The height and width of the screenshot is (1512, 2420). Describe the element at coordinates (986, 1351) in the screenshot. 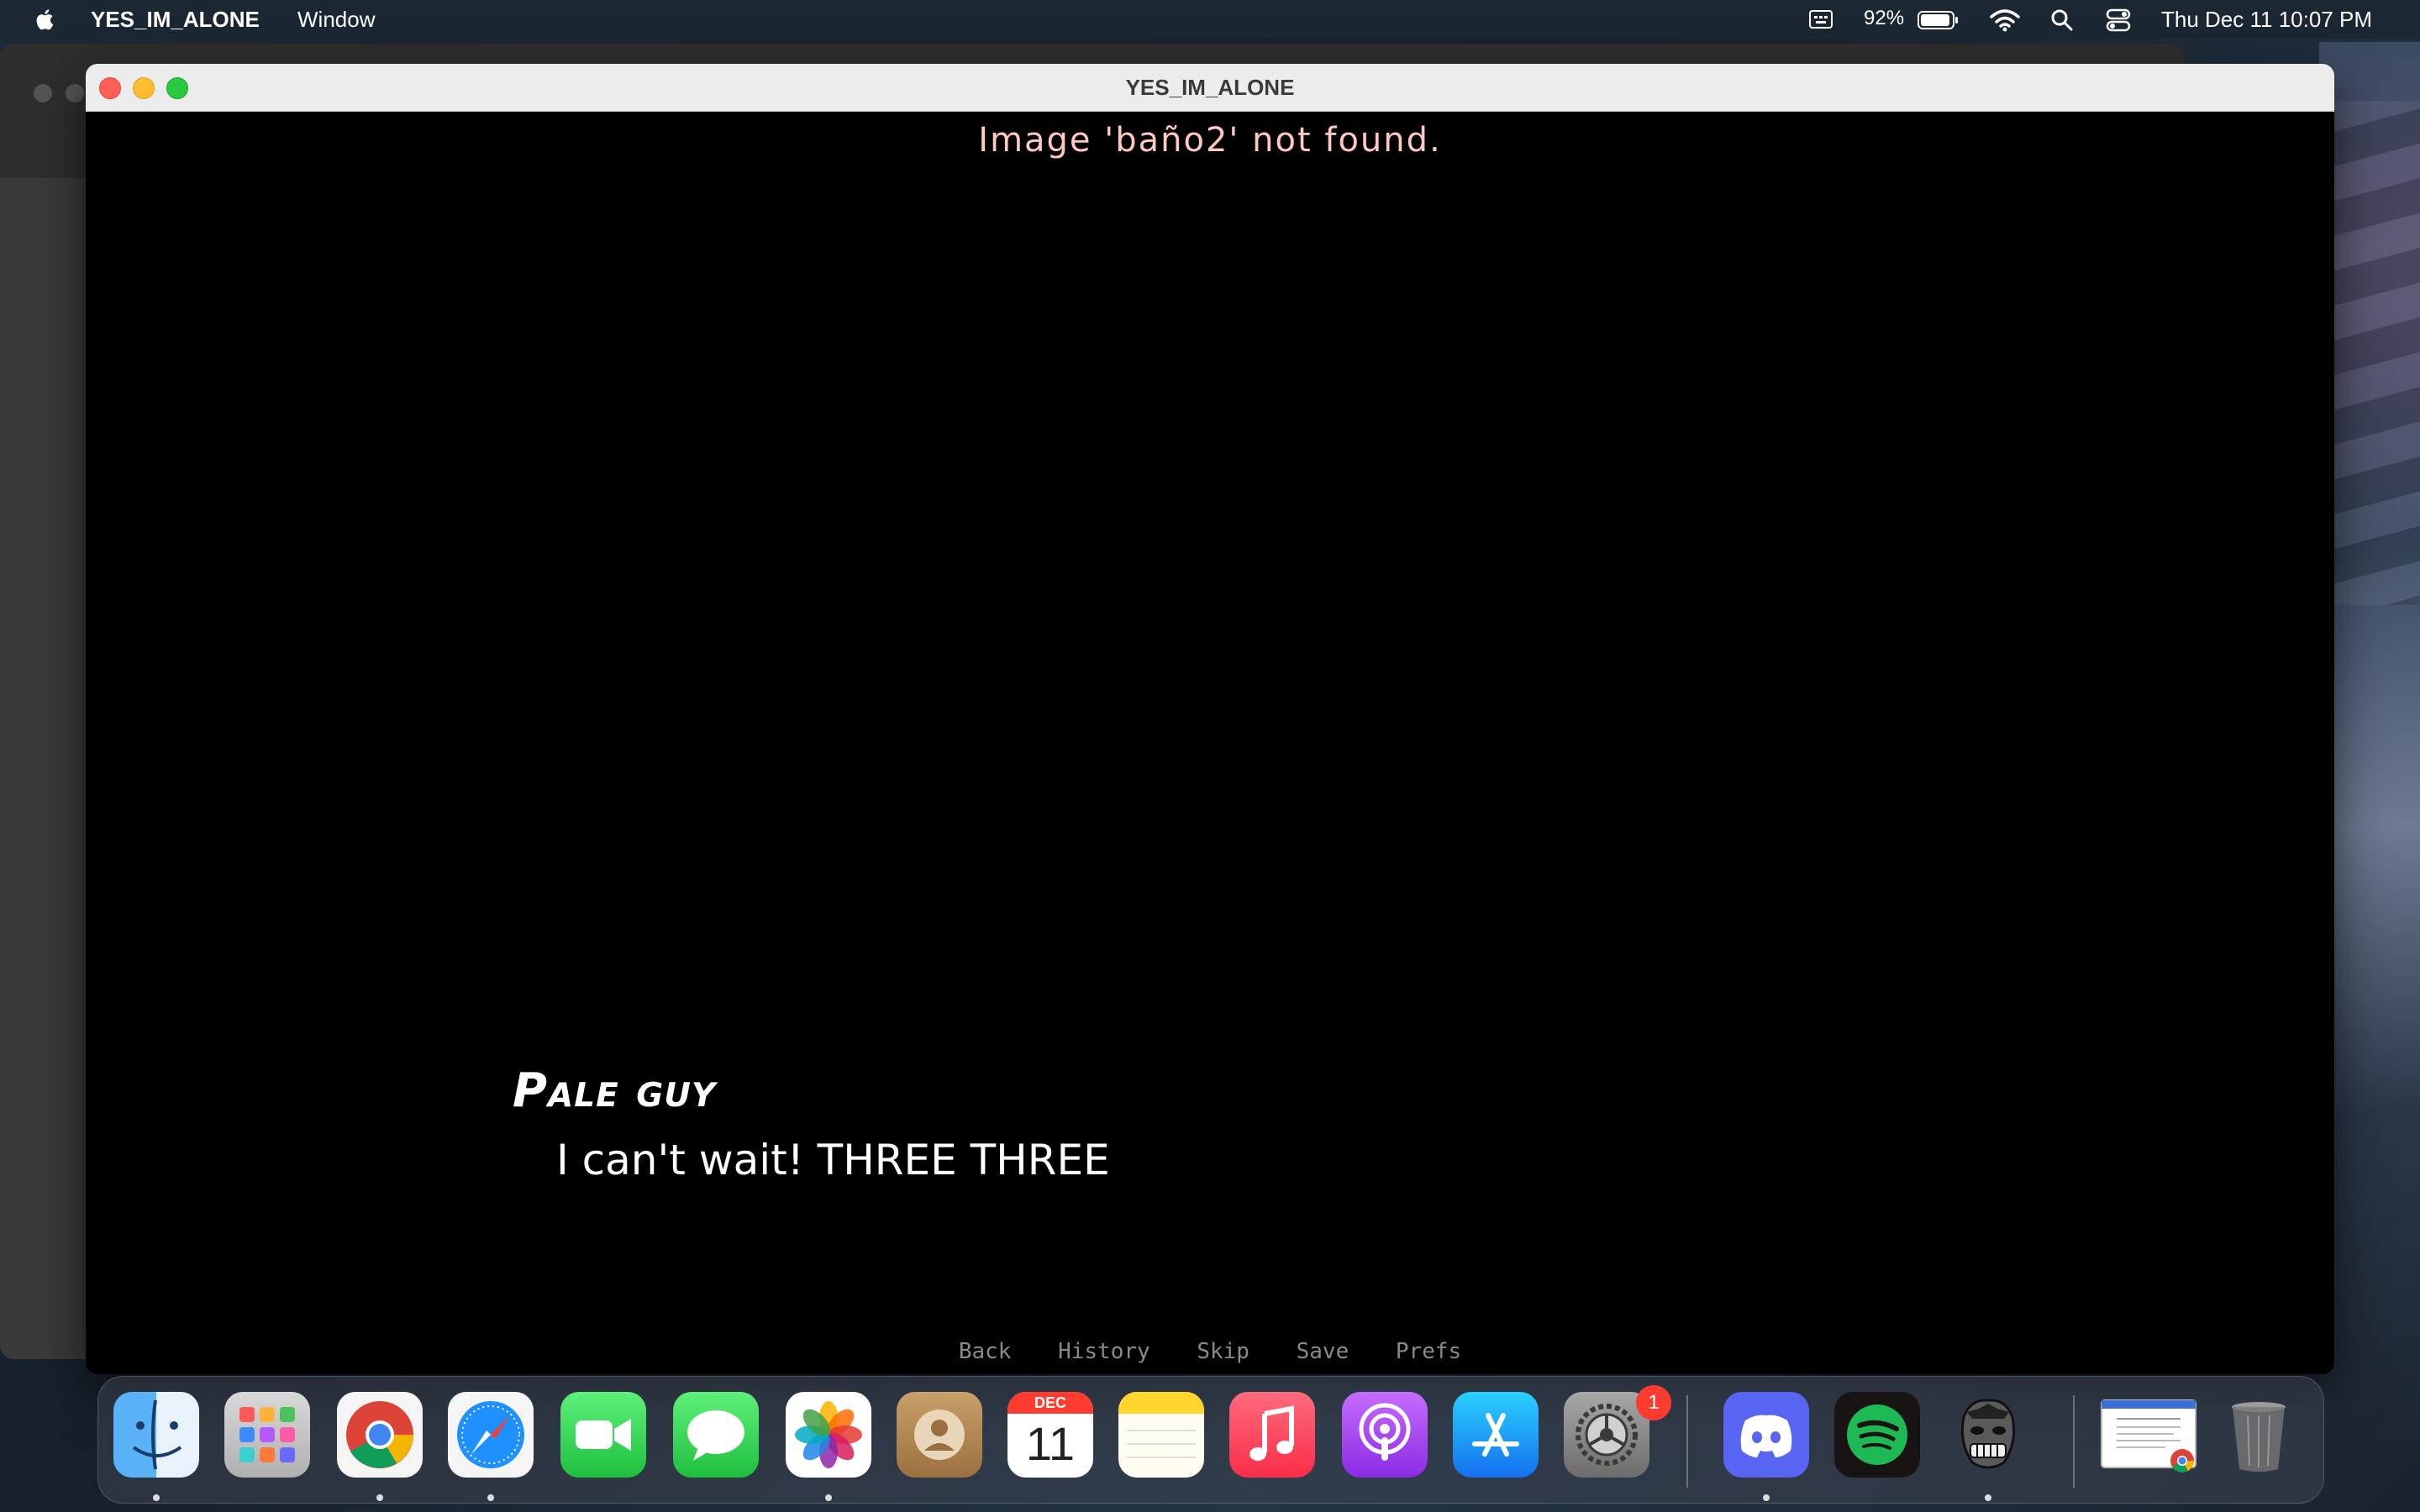

I see `quick-menu-back: Back` at that location.